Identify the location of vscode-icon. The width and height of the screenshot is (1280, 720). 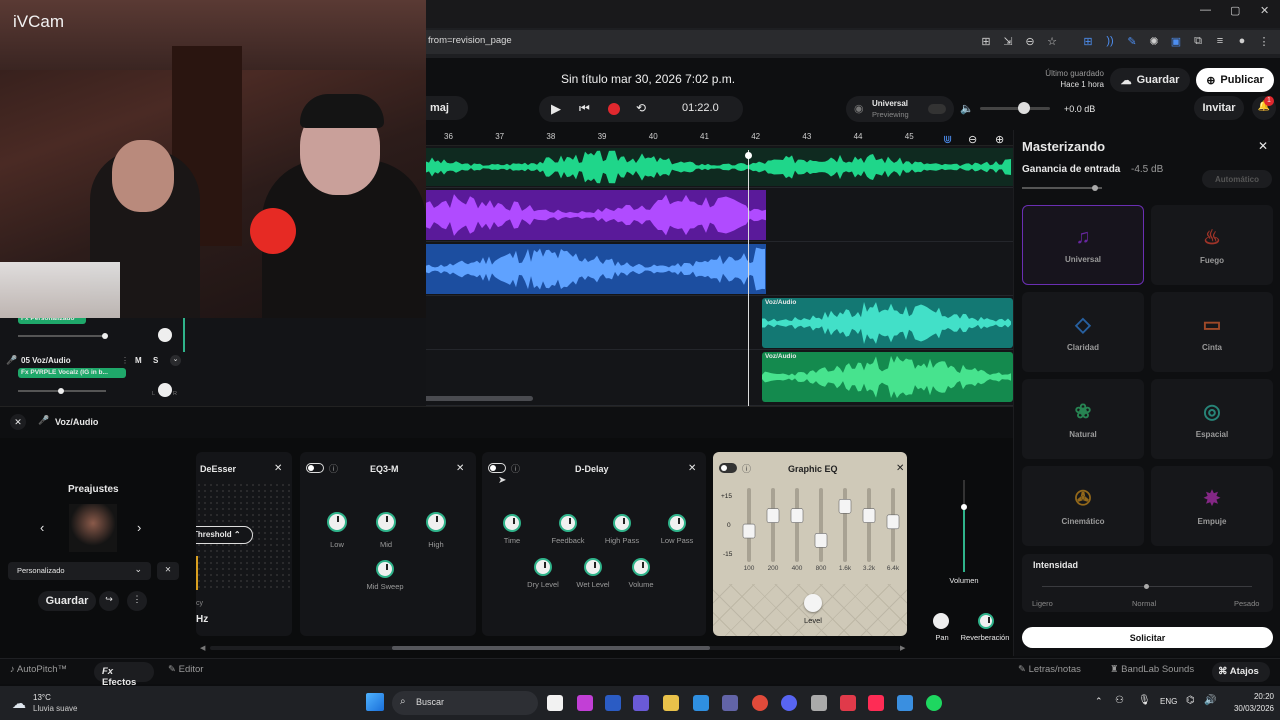
(701, 703).